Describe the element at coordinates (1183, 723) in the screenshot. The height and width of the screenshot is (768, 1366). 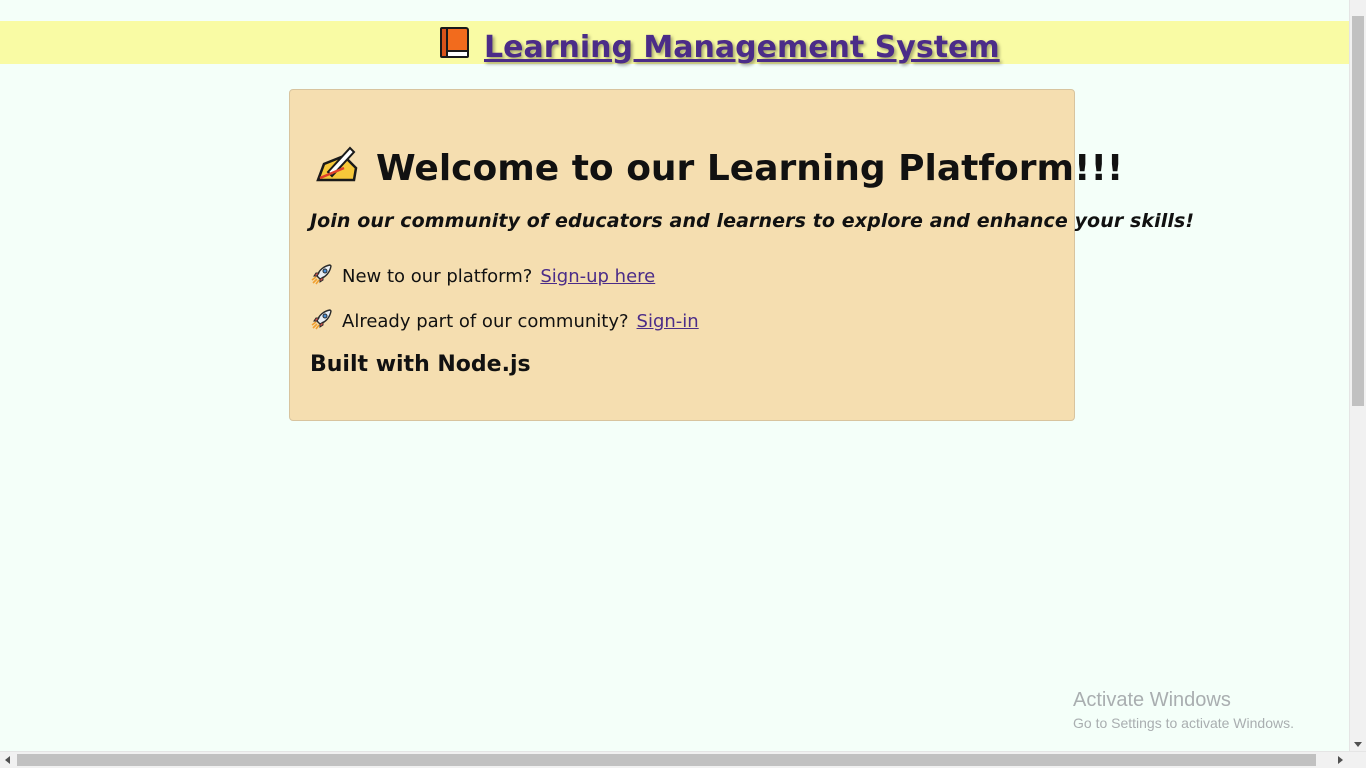
I see `watermark-subtitle: Go to Settings to activate Windows.` at that location.